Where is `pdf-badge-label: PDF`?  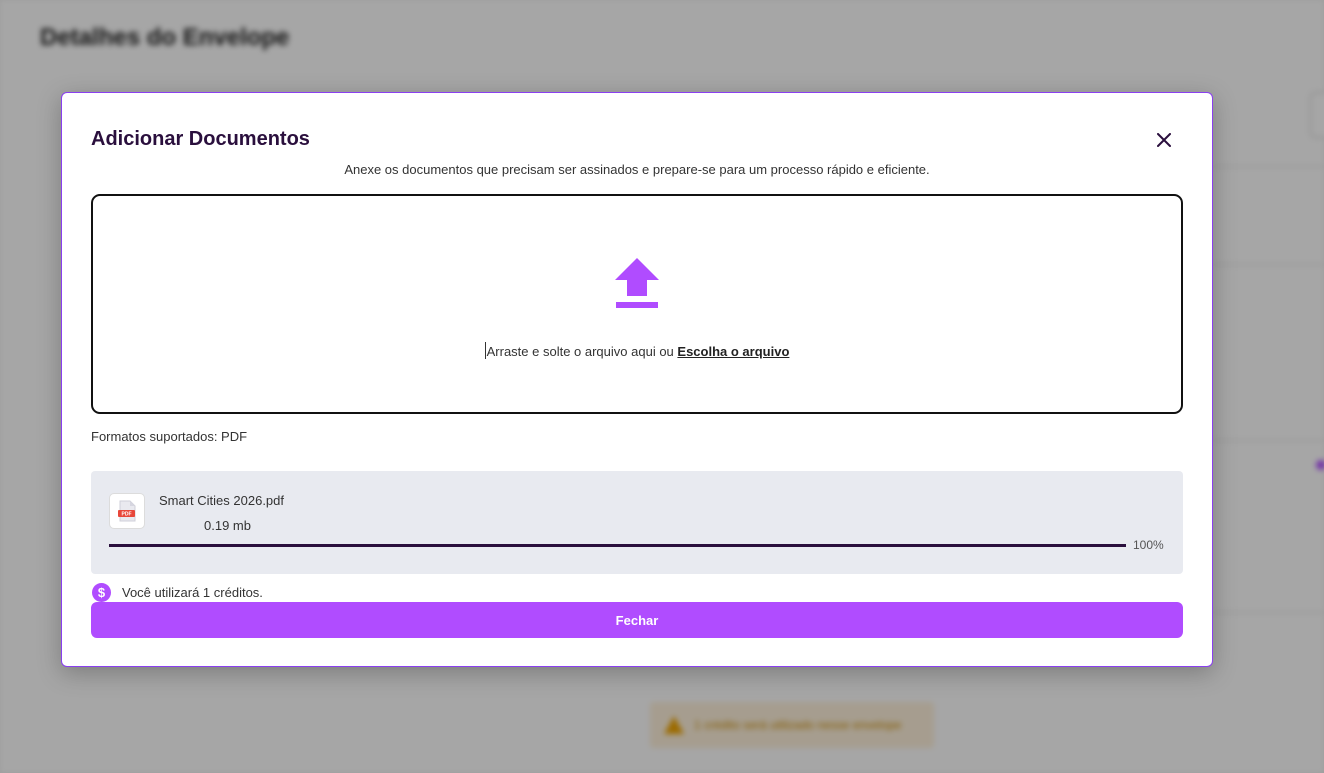 pdf-badge-label: PDF is located at coordinates (127, 515).